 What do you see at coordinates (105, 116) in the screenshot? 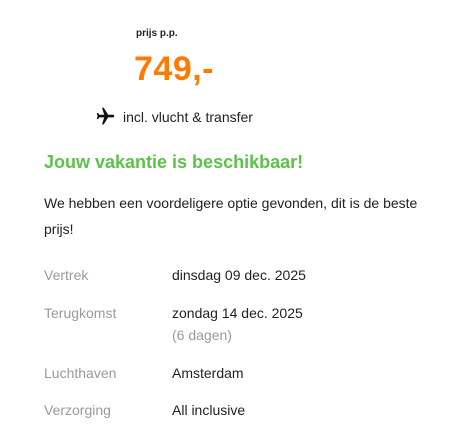
I see `airplane-icon` at bounding box center [105, 116].